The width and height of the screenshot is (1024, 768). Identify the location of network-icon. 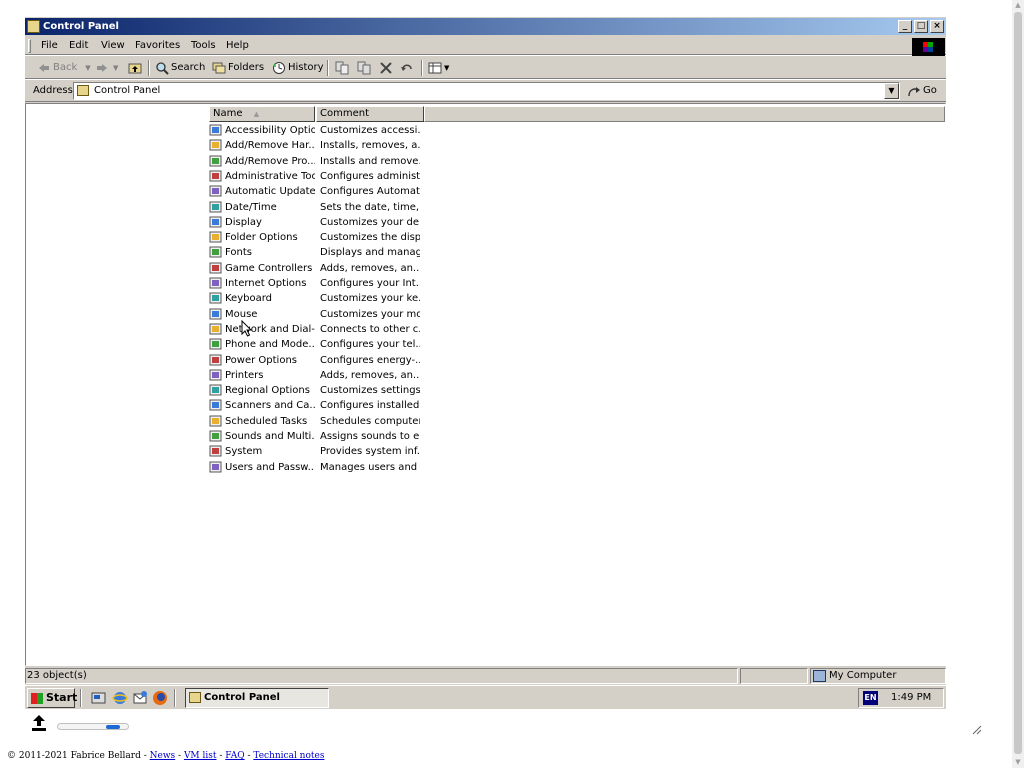
(216, 329).